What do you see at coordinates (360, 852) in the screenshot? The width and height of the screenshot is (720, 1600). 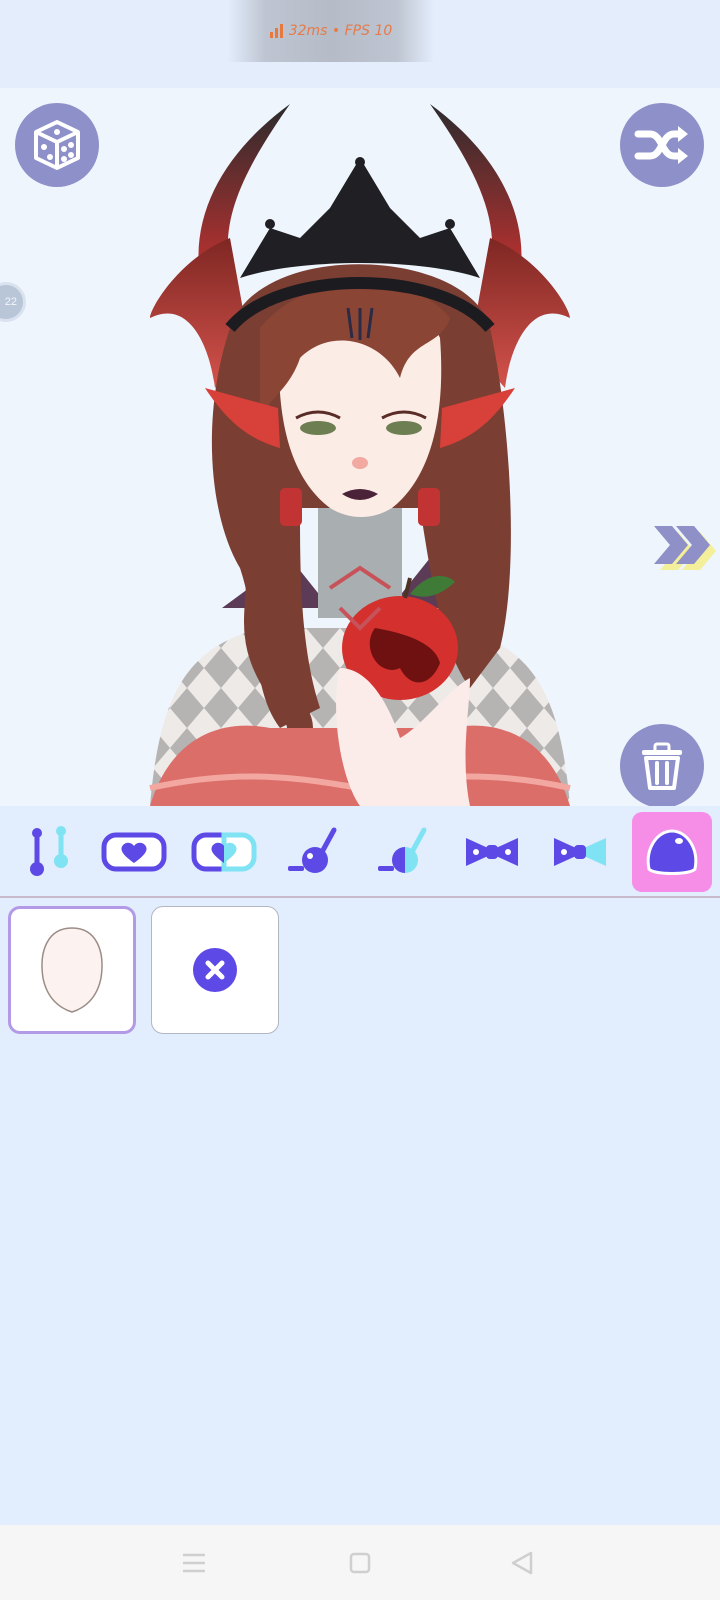 I see `category-toolbar` at bounding box center [360, 852].